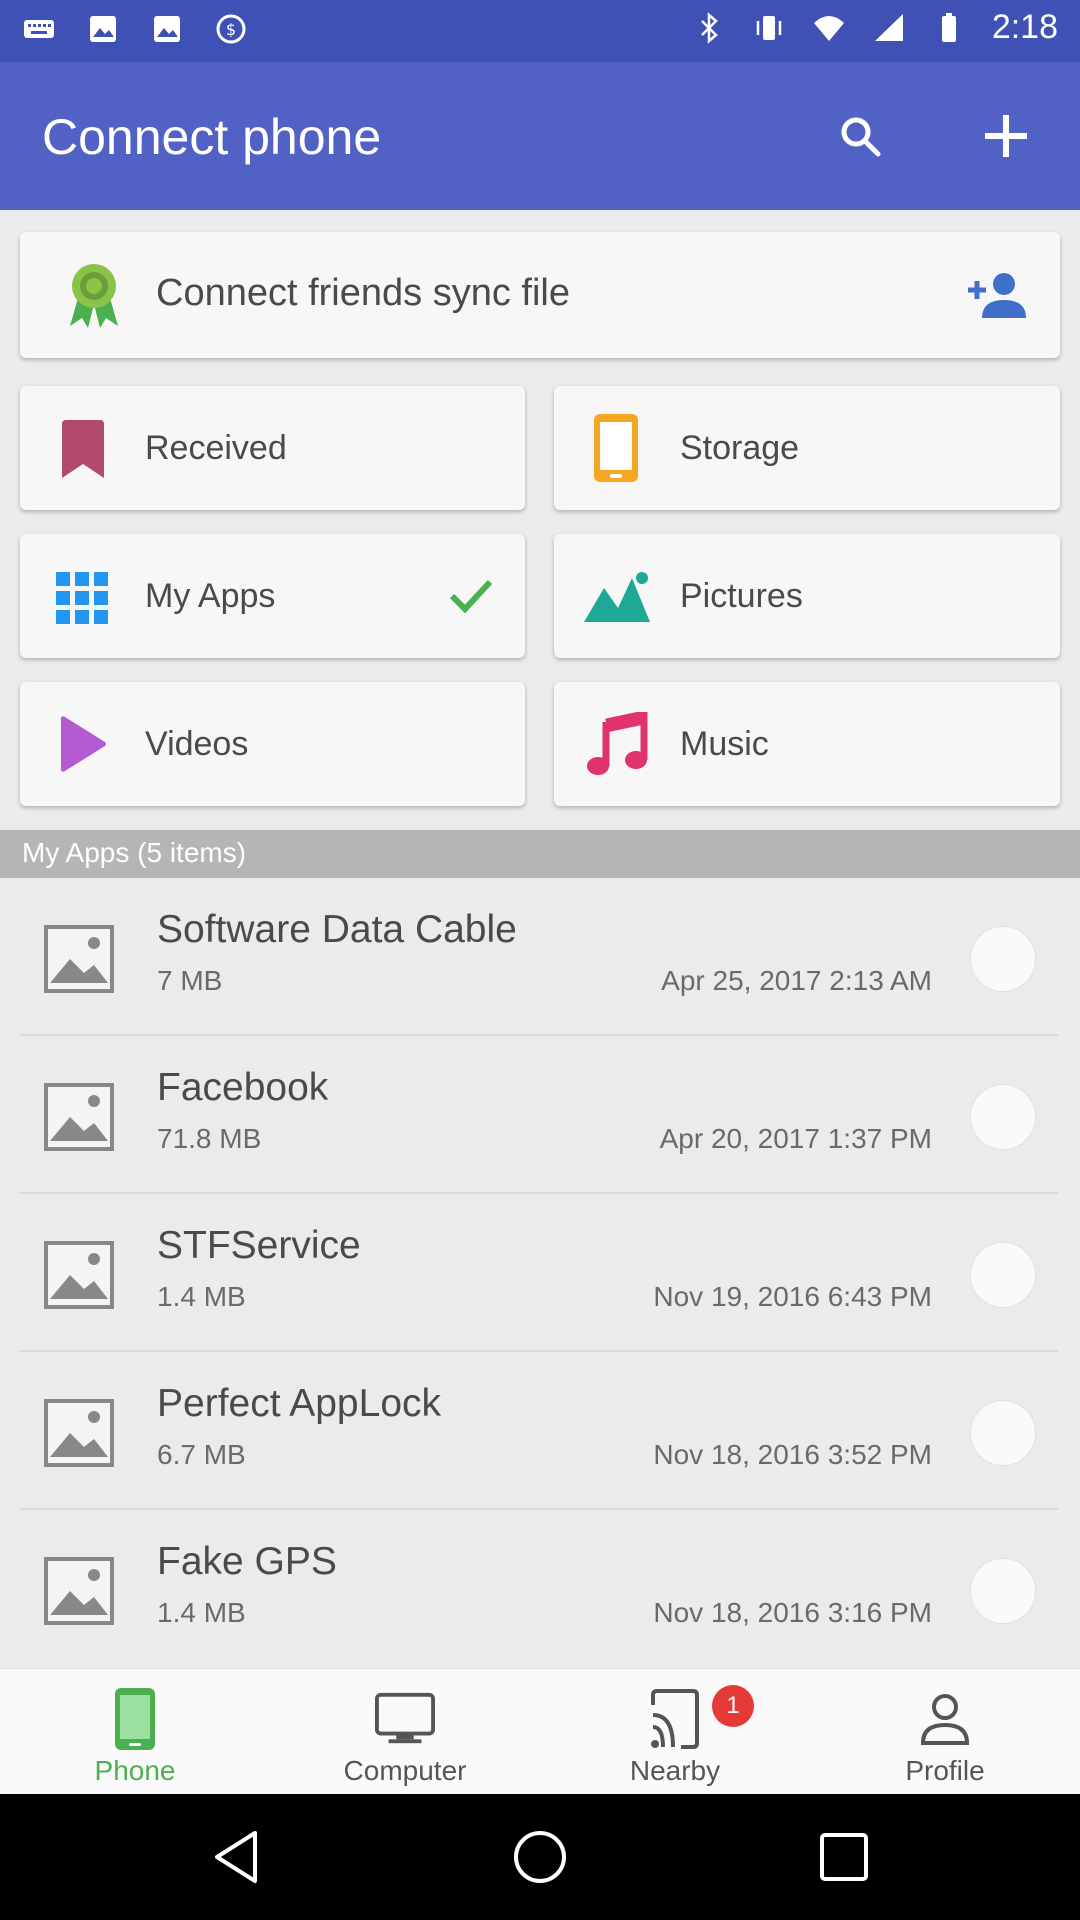  Describe the element at coordinates (828, 28) in the screenshot. I see `wifi-icon` at that location.